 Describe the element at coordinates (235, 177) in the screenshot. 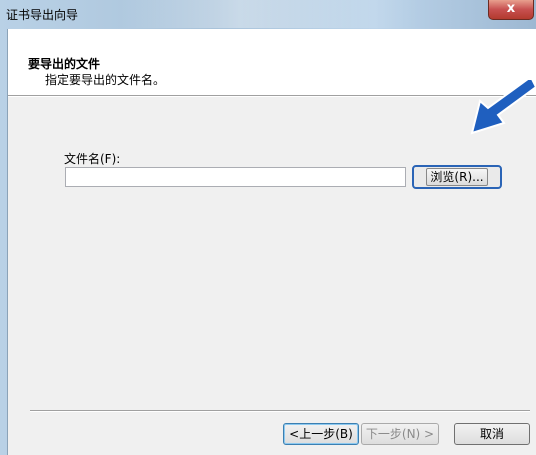

I see `file-name-input` at that location.